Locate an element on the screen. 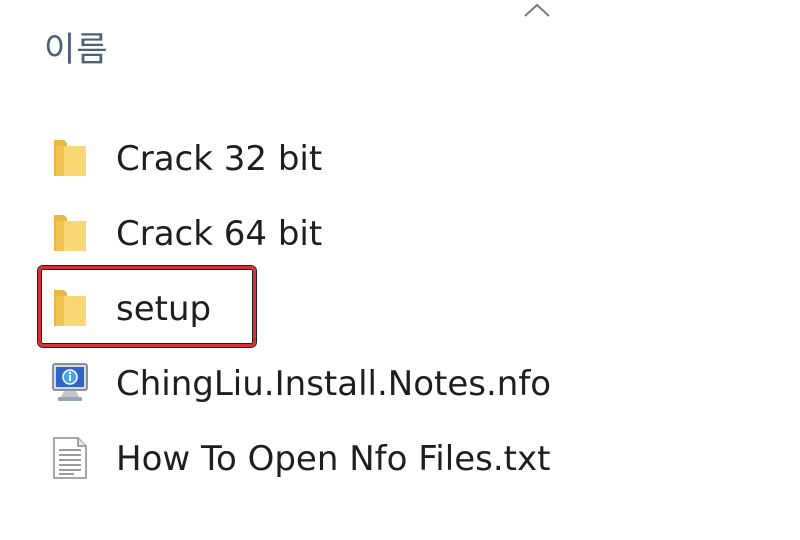  file-name: Crack 64 bit is located at coordinates (219, 234).